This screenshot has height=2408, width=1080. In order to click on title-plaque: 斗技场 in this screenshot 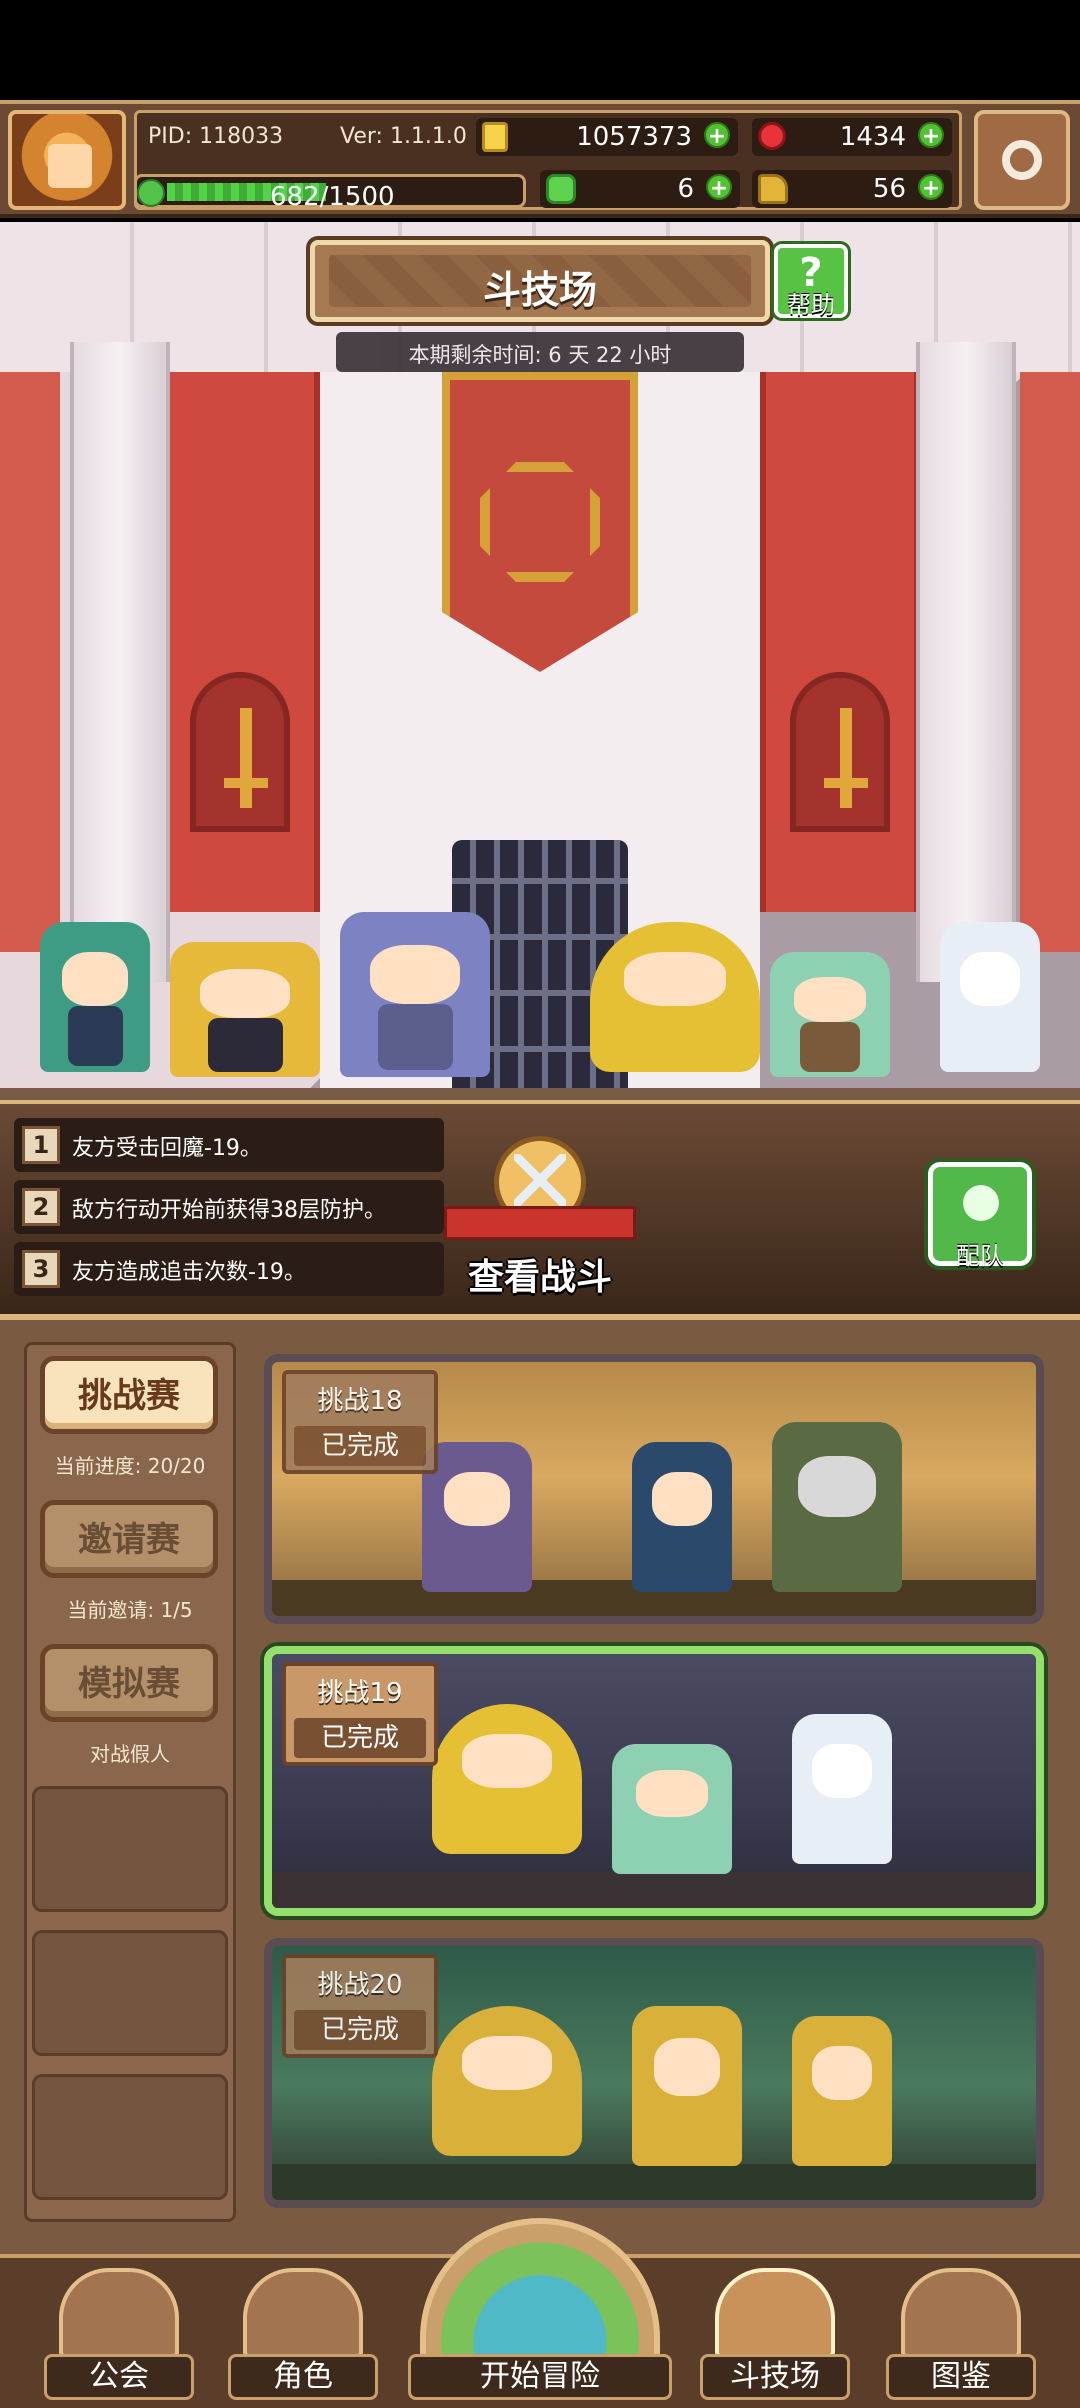, I will do `click(540, 281)`.